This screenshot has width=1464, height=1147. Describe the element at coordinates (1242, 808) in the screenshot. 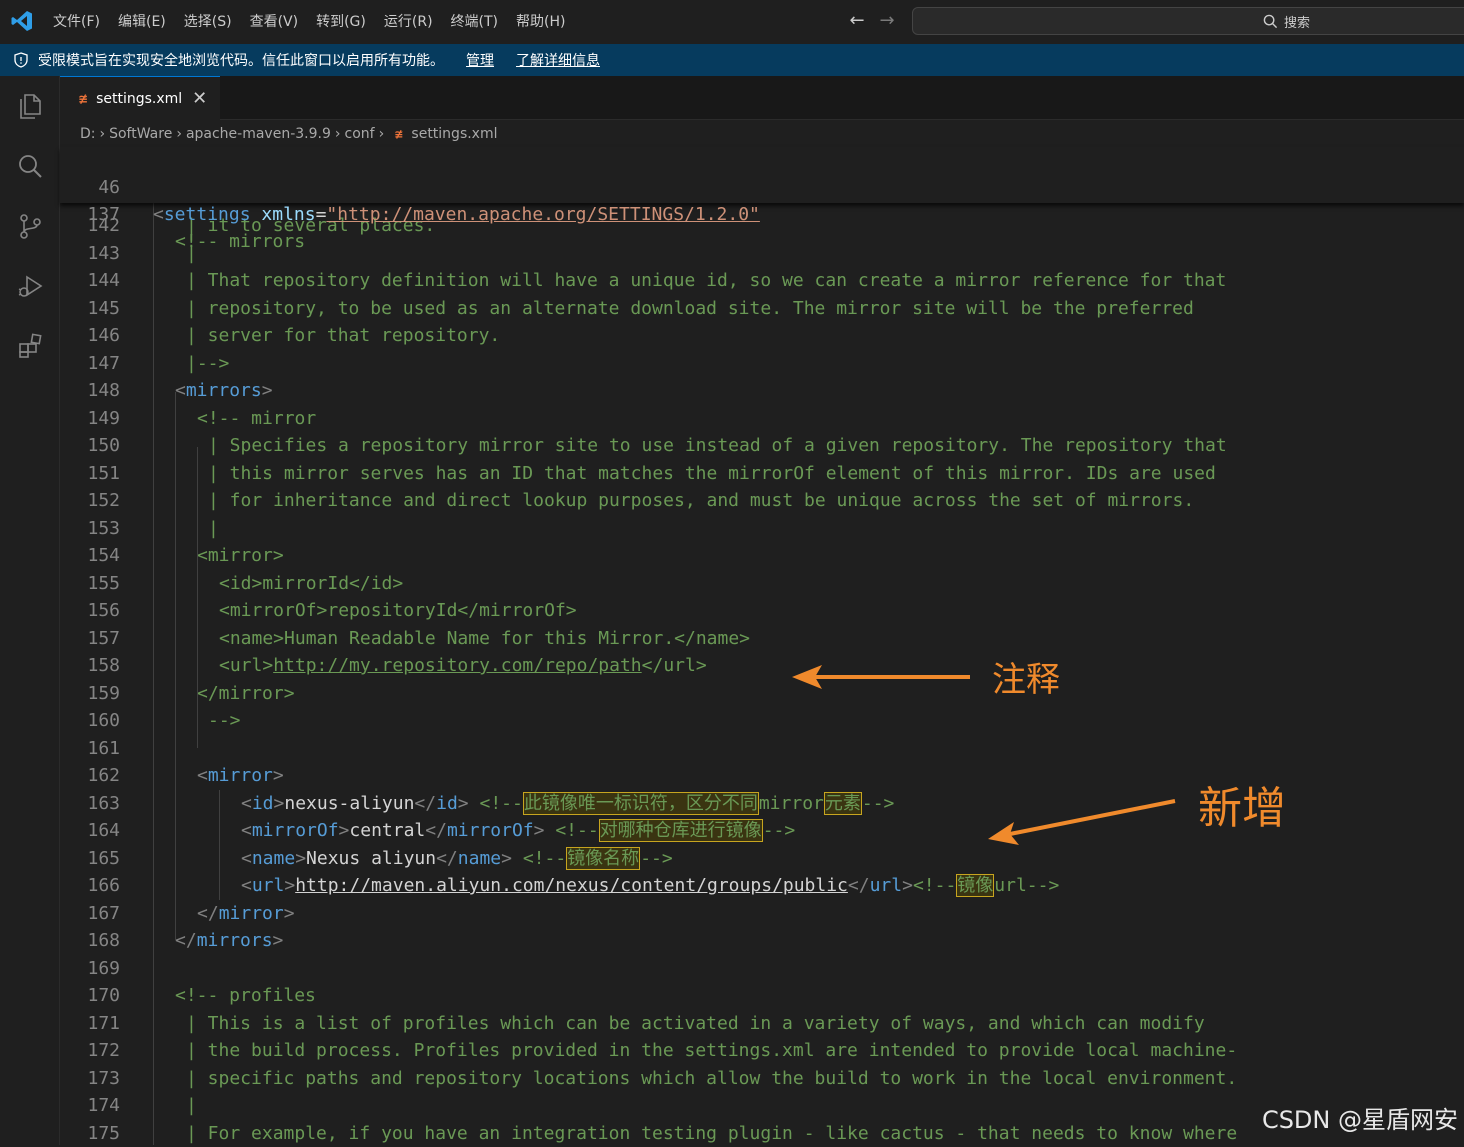

I see `annotation-added-label: 新增` at that location.